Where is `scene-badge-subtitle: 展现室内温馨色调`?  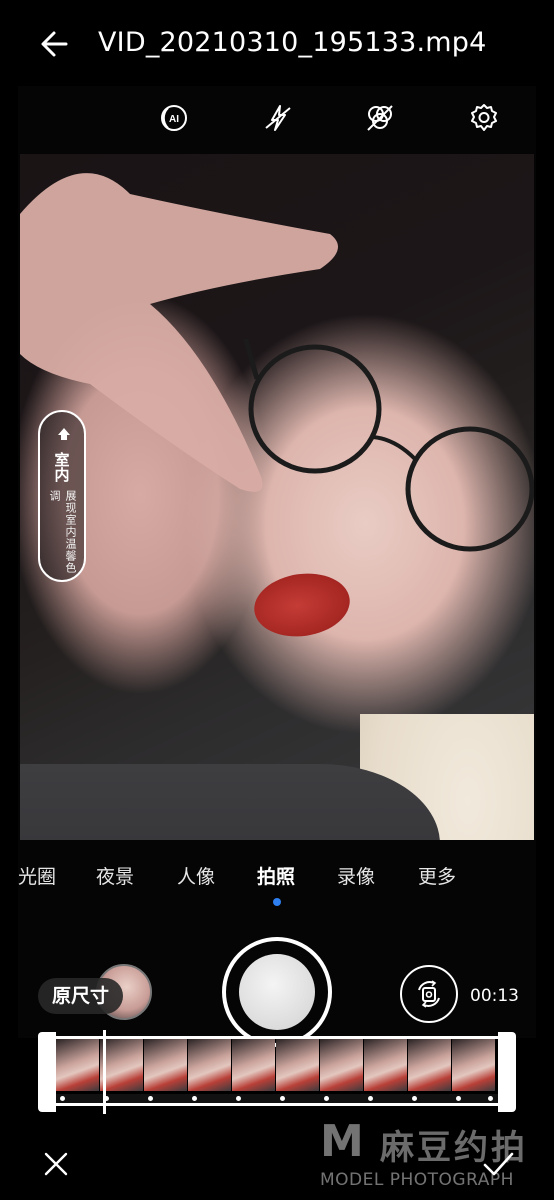
scene-badge-subtitle: 展现室内温馨色调 is located at coordinates (62, 532).